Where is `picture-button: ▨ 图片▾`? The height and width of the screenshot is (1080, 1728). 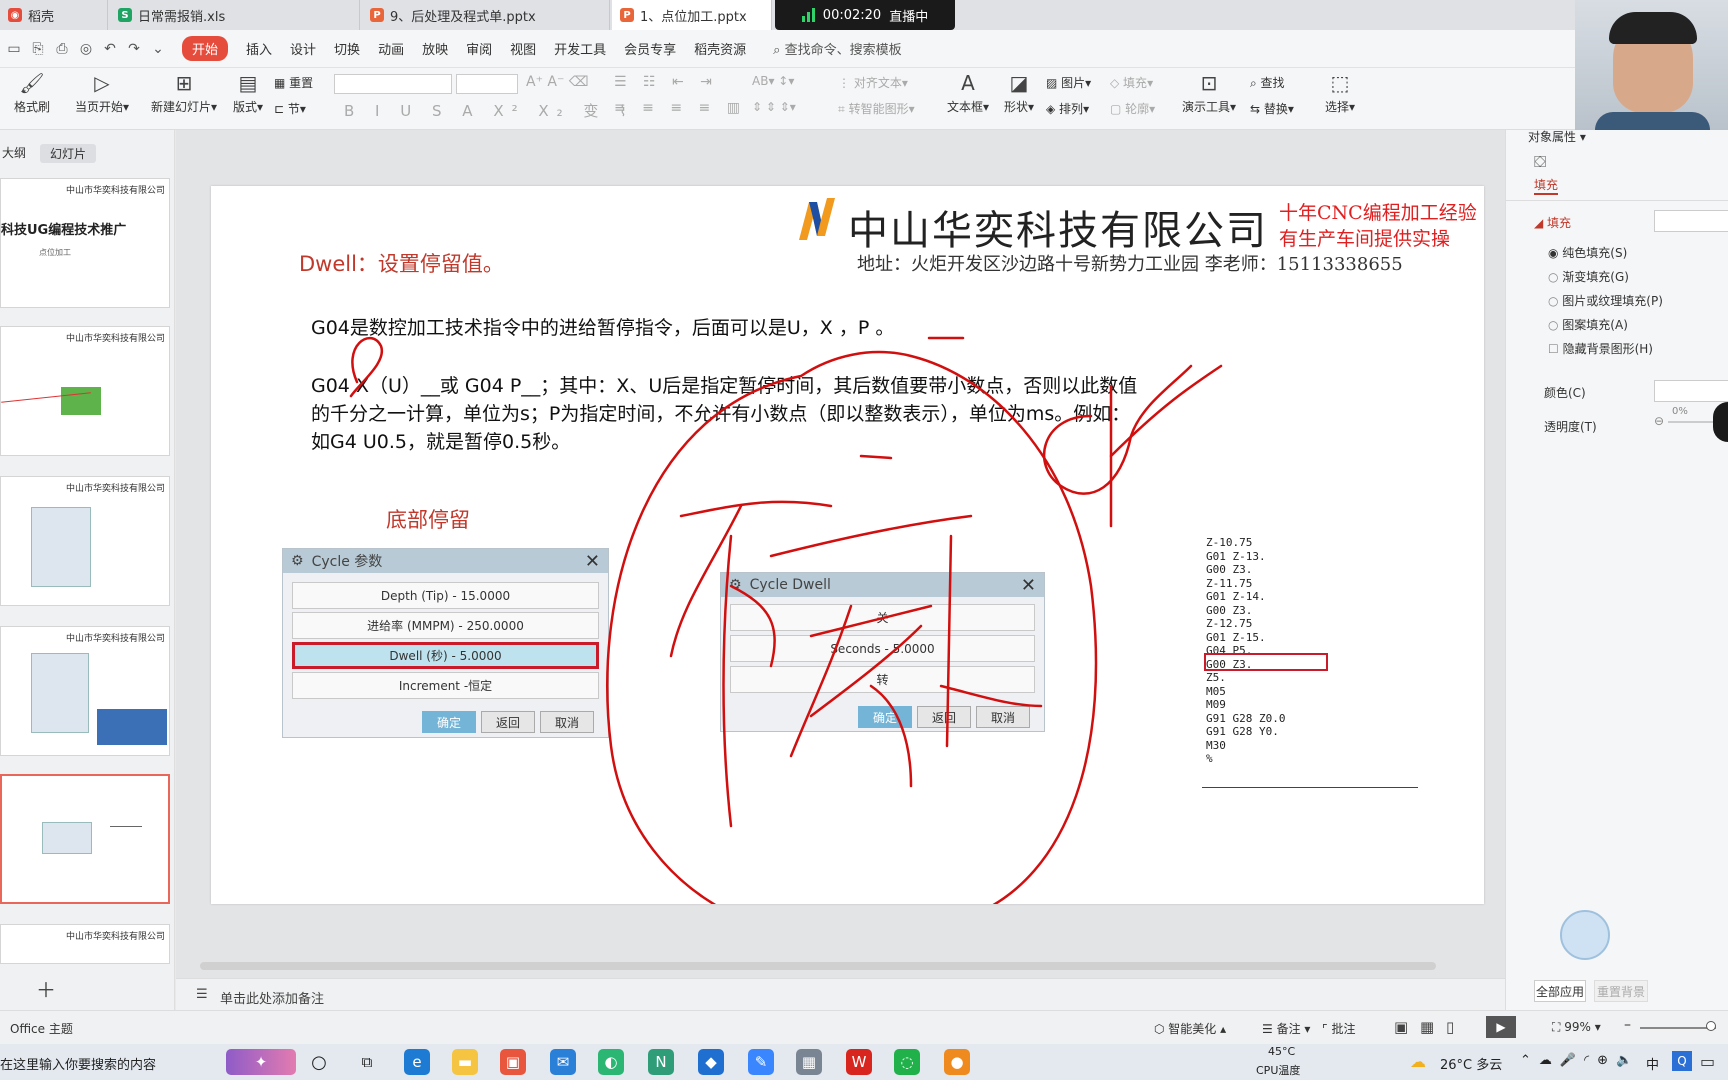 picture-button: ▨ 图片▾ is located at coordinates (1068, 82).